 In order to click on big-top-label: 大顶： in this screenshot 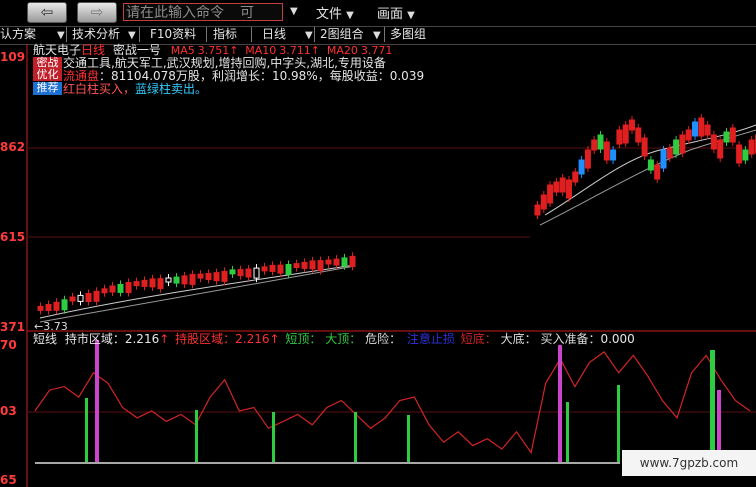, I will do `click(343, 339)`.